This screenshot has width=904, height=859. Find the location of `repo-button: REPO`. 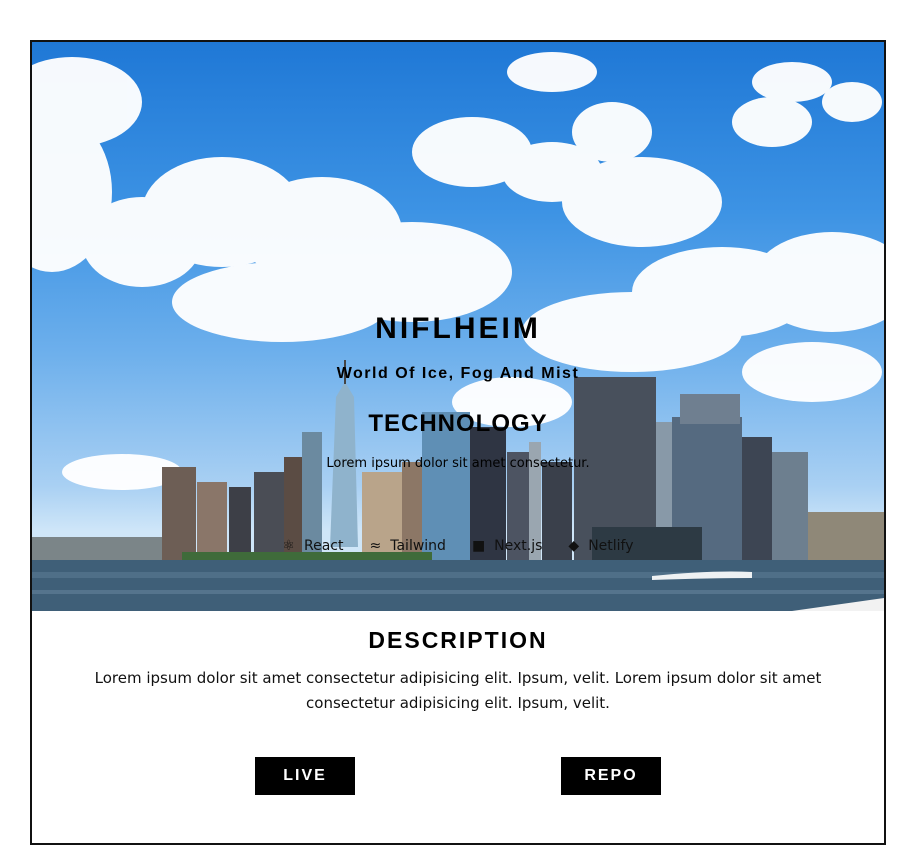

repo-button: REPO is located at coordinates (611, 776).